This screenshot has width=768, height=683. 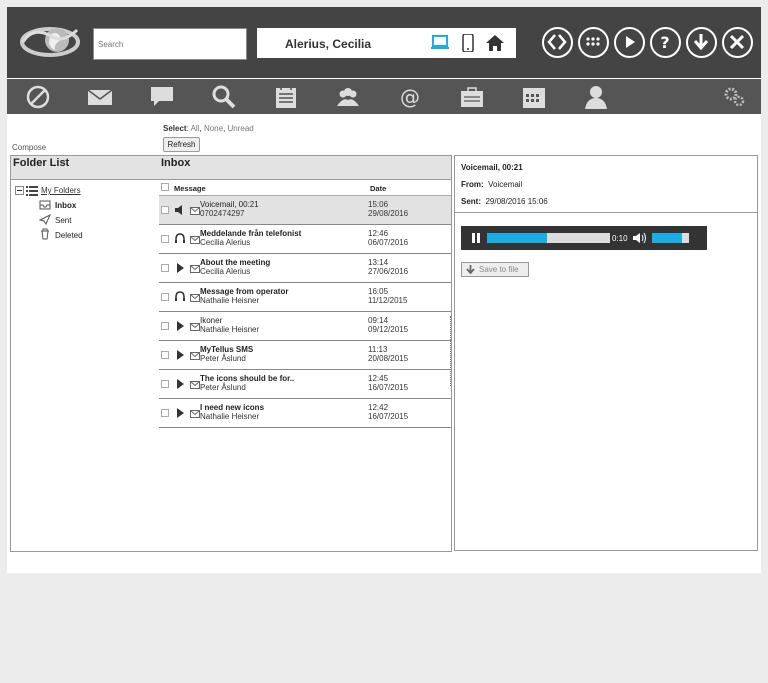 I want to click on column-date: Date, so click(x=378, y=188).